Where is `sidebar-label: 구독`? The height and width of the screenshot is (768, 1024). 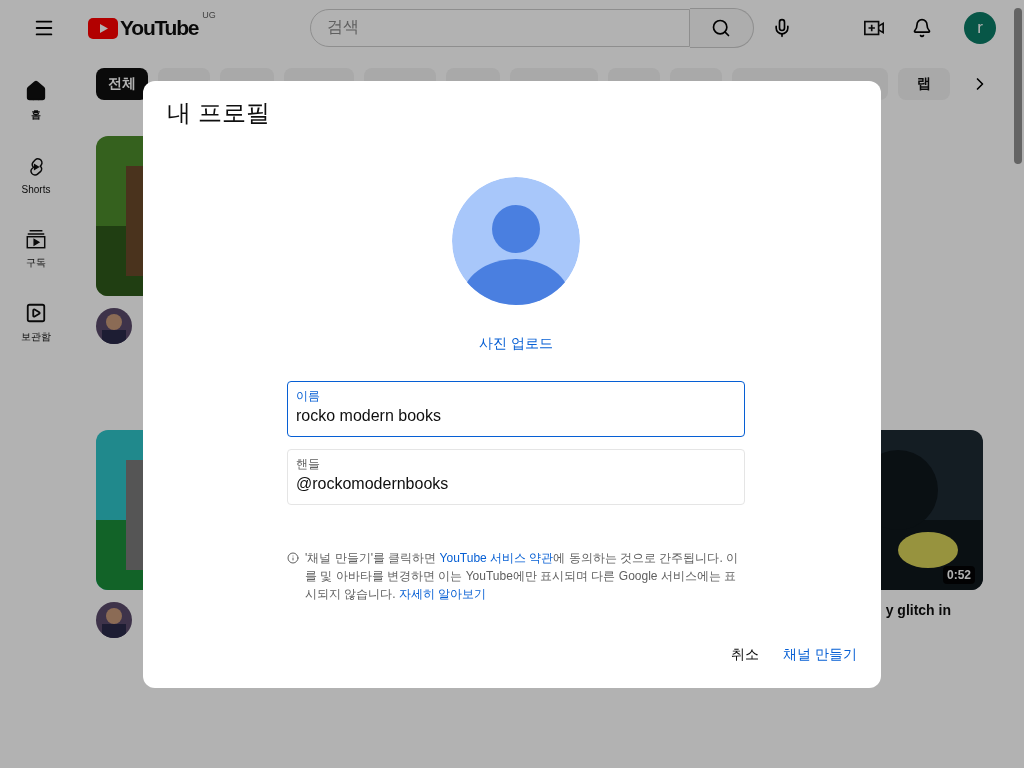
sidebar-label: 구독 is located at coordinates (36, 263).